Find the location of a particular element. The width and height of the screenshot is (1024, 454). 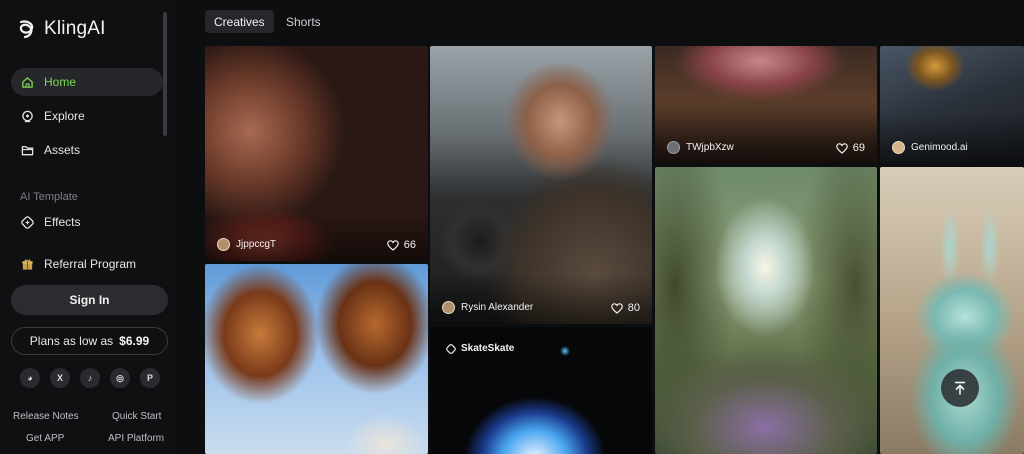

sidebar-item-referral: Referral Program is located at coordinates (87, 264).